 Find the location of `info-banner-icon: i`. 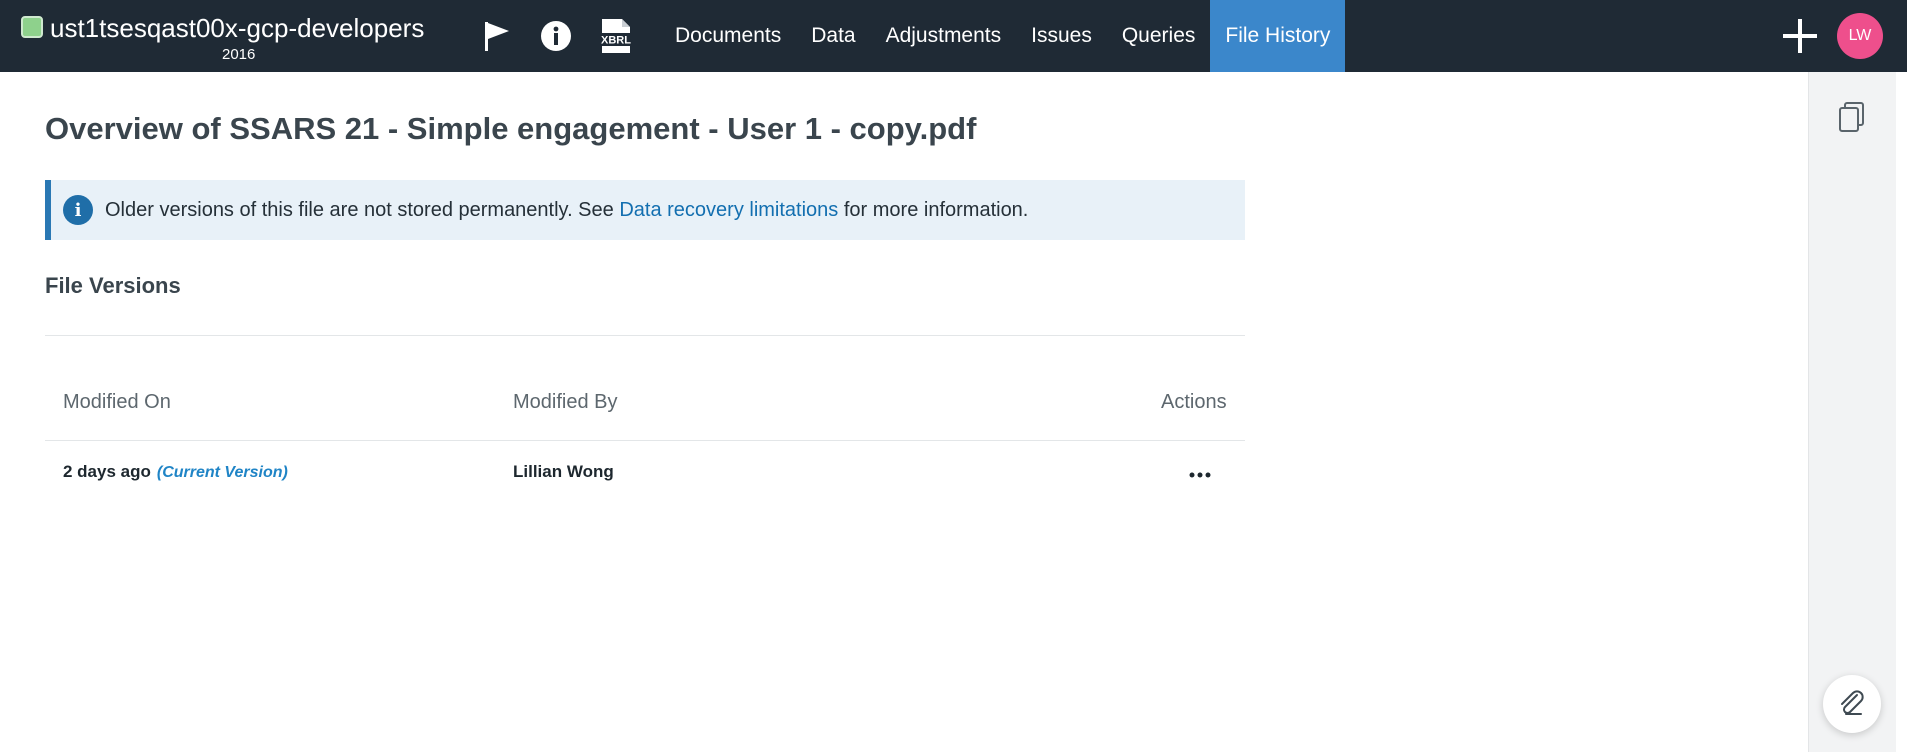

info-banner-icon: i is located at coordinates (78, 210).